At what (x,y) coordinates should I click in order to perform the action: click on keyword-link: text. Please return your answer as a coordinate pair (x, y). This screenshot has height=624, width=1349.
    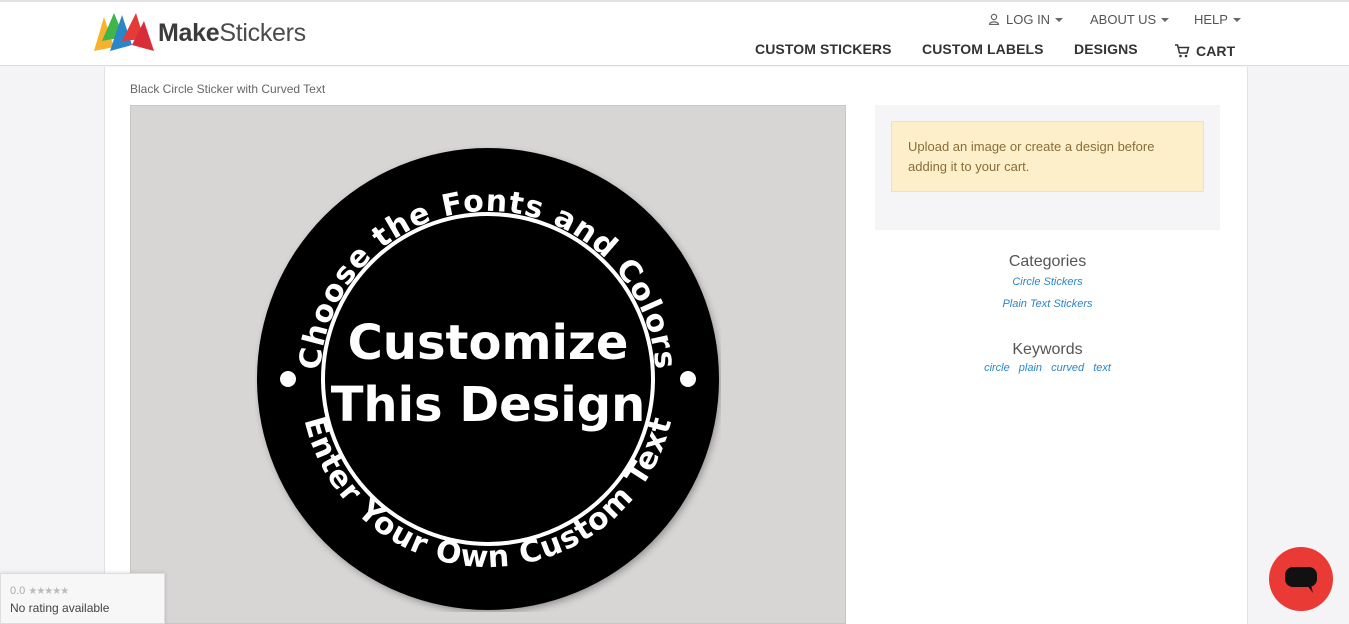
    Looking at the image, I should click on (1102, 368).